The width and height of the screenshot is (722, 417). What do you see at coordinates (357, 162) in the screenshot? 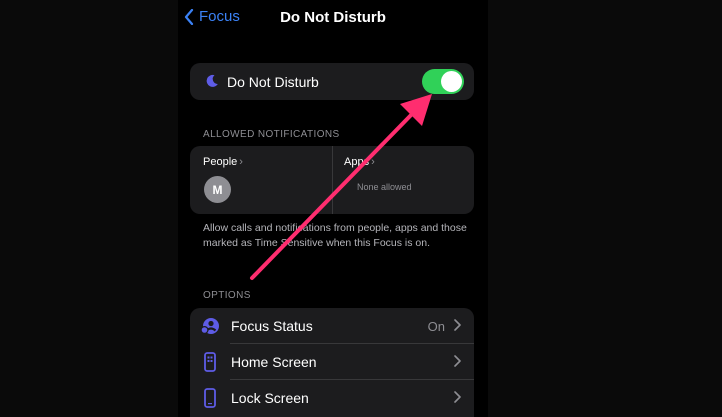
I see `apps-label: Apps` at bounding box center [357, 162].